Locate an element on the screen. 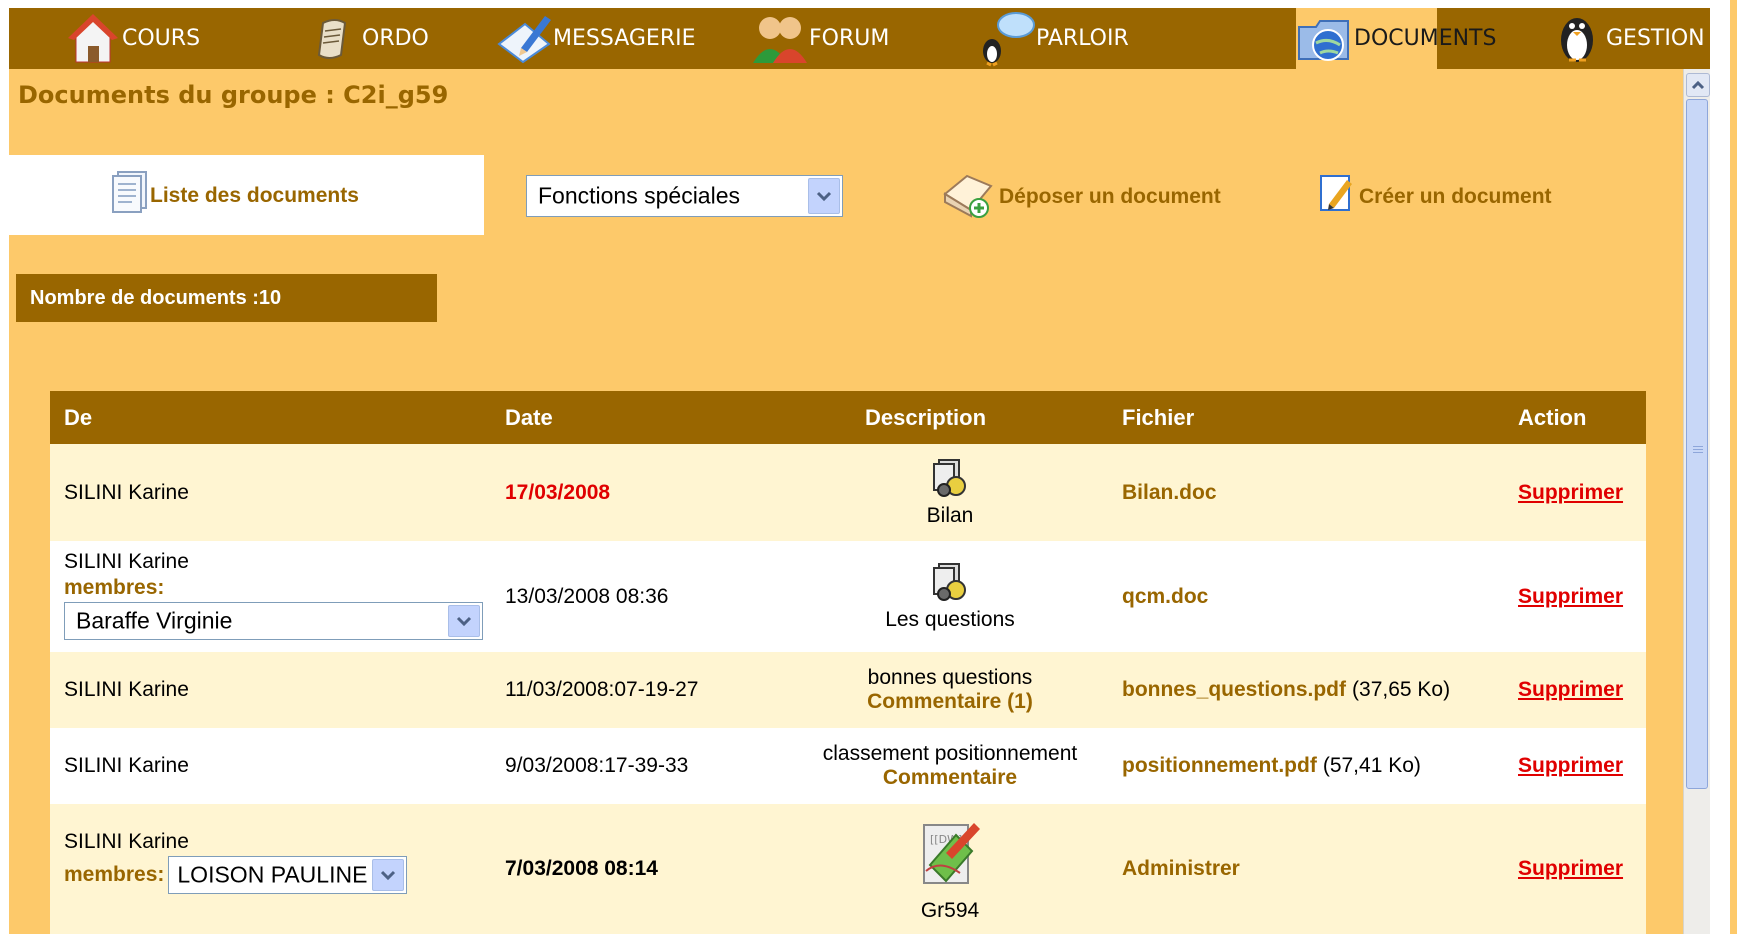 The image size is (1737, 934). description-cell: classement positionnement Commentaire is located at coordinates (950, 766).